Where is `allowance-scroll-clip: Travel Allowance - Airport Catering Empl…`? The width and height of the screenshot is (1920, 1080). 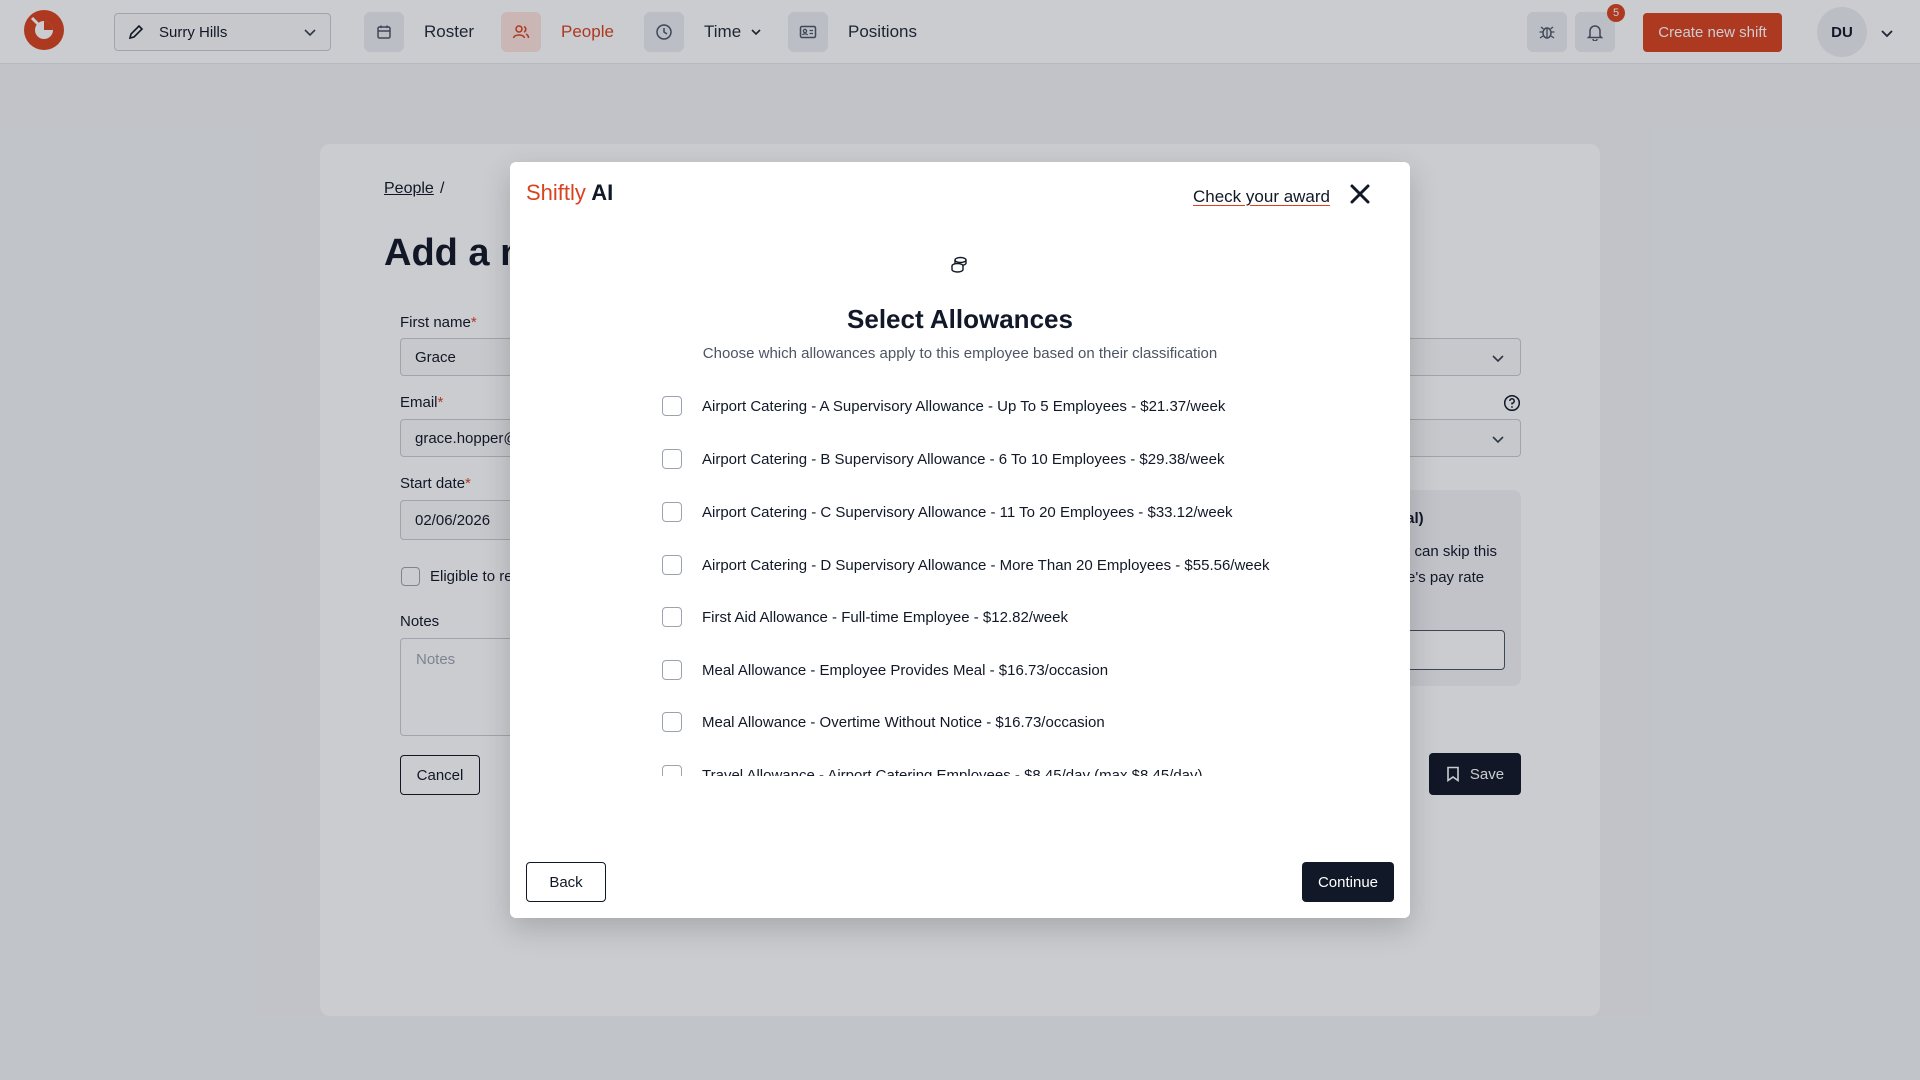
allowance-scroll-clip: Travel Allowance - Airport Catering Empl… is located at coordinates (1002, 766).